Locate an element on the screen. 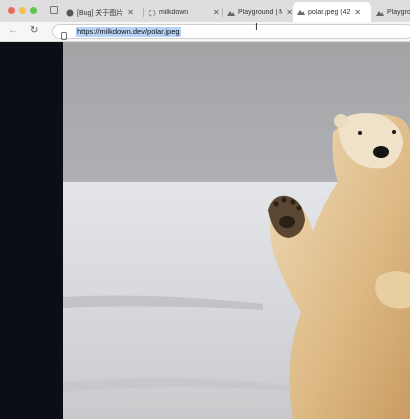 The width and height of the screenshot is (410, 419). tab-label: Playgro is located at coordinates (398, 12).